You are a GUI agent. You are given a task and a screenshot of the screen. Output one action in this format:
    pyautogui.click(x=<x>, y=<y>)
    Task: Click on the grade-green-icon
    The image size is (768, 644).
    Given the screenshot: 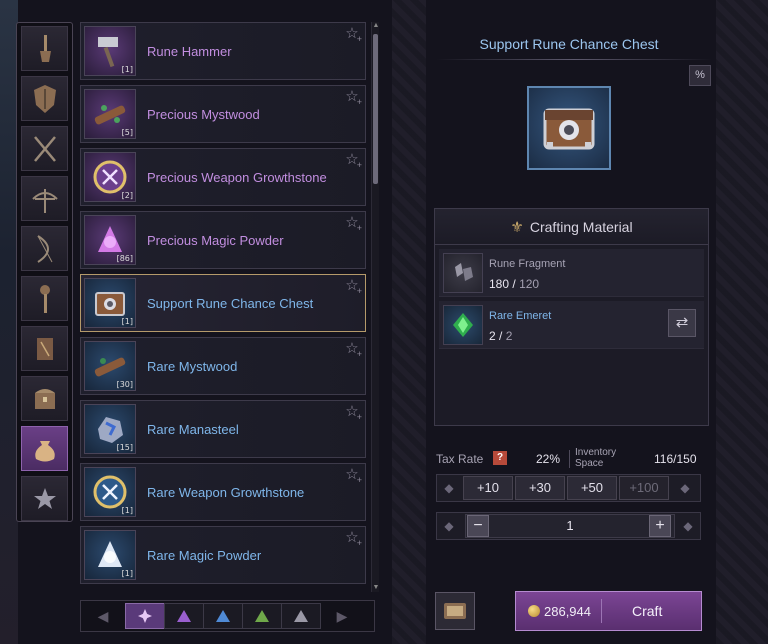 What is the action you would take?
    pyautogui.click(x=262, y=616)
    